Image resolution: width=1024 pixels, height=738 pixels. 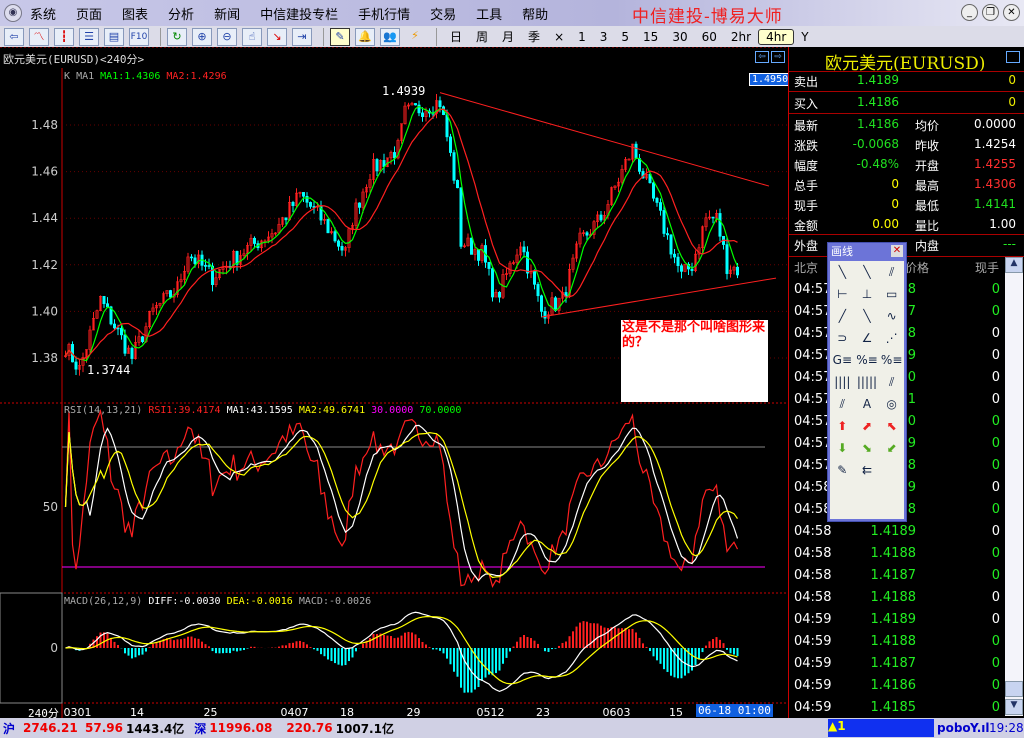 I want to click on restore-button: ❐, so click(x=990, y=12).